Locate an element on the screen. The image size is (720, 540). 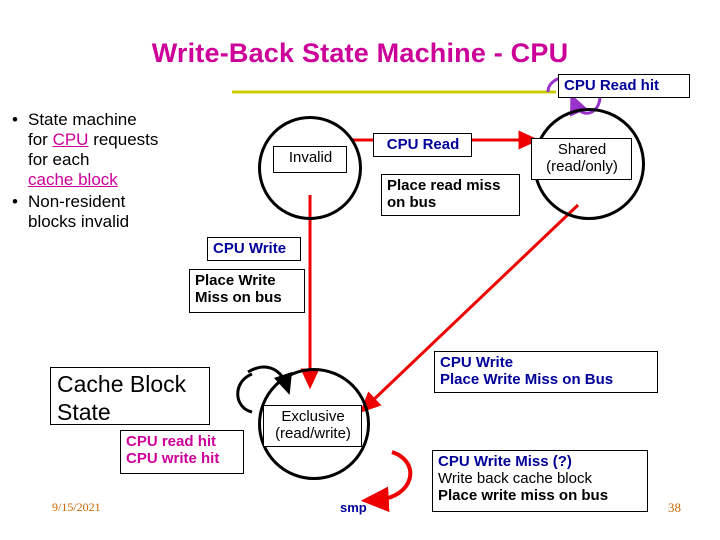
list-item: • Non-resident blocks invalid is located at coordinates (133, 212).